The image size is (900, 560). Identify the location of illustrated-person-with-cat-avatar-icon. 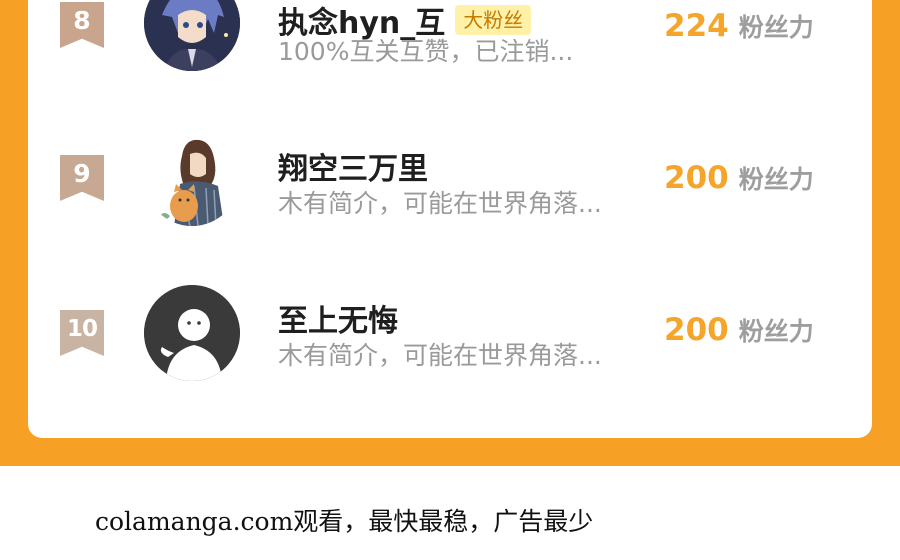
(192, 178).